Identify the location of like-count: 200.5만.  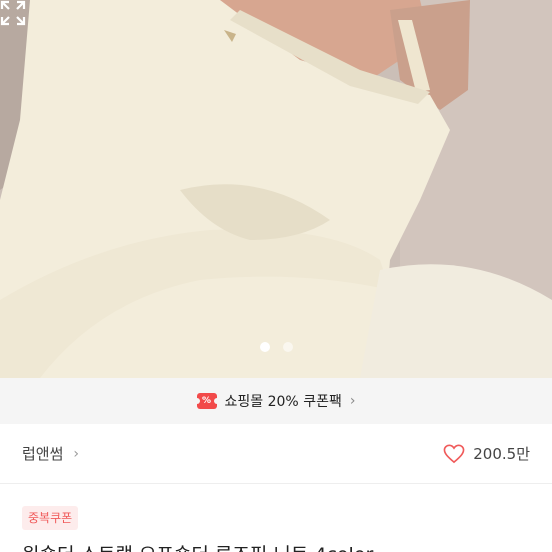
(501, 454).